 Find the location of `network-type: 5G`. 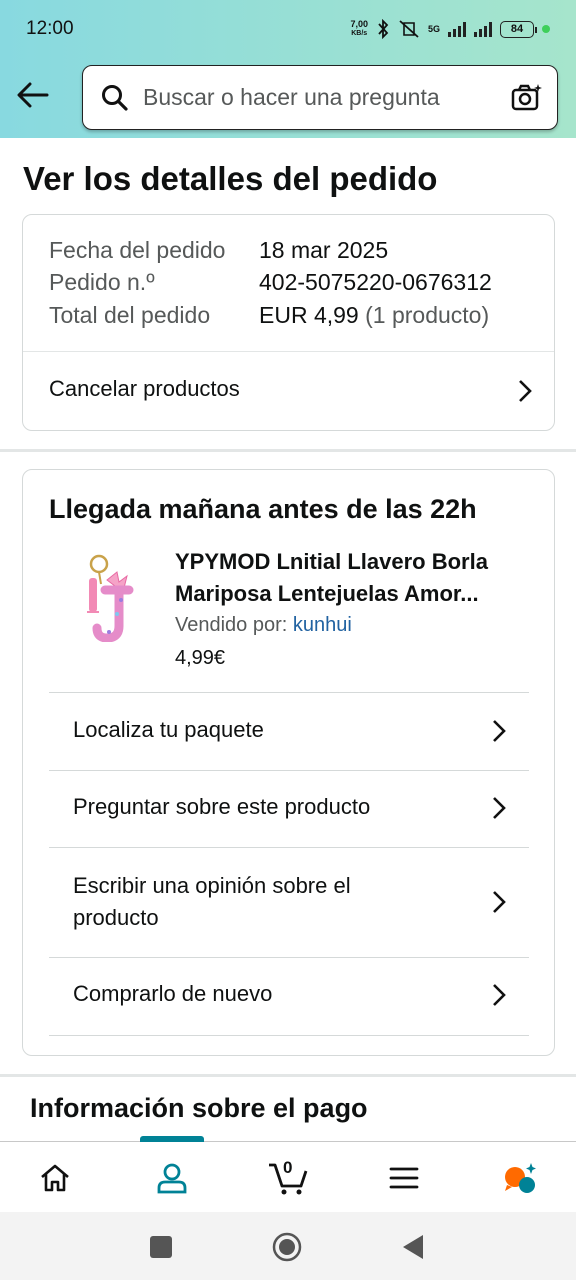

network-type: 5G is located at coordinates (433, 29).